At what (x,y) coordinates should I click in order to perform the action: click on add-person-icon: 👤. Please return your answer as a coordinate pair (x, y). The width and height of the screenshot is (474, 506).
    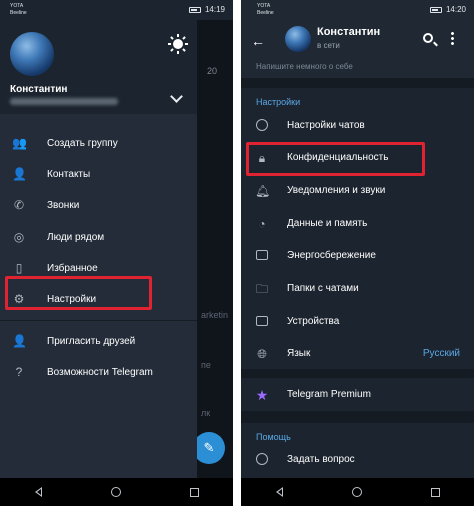
    Looking at the image, I should click on (19, 341).